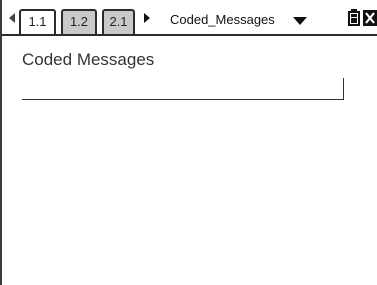  What do you see at coordinates (343, 89) in the screenshot?
I see `text-cursor` at bounding box center [343, 89].